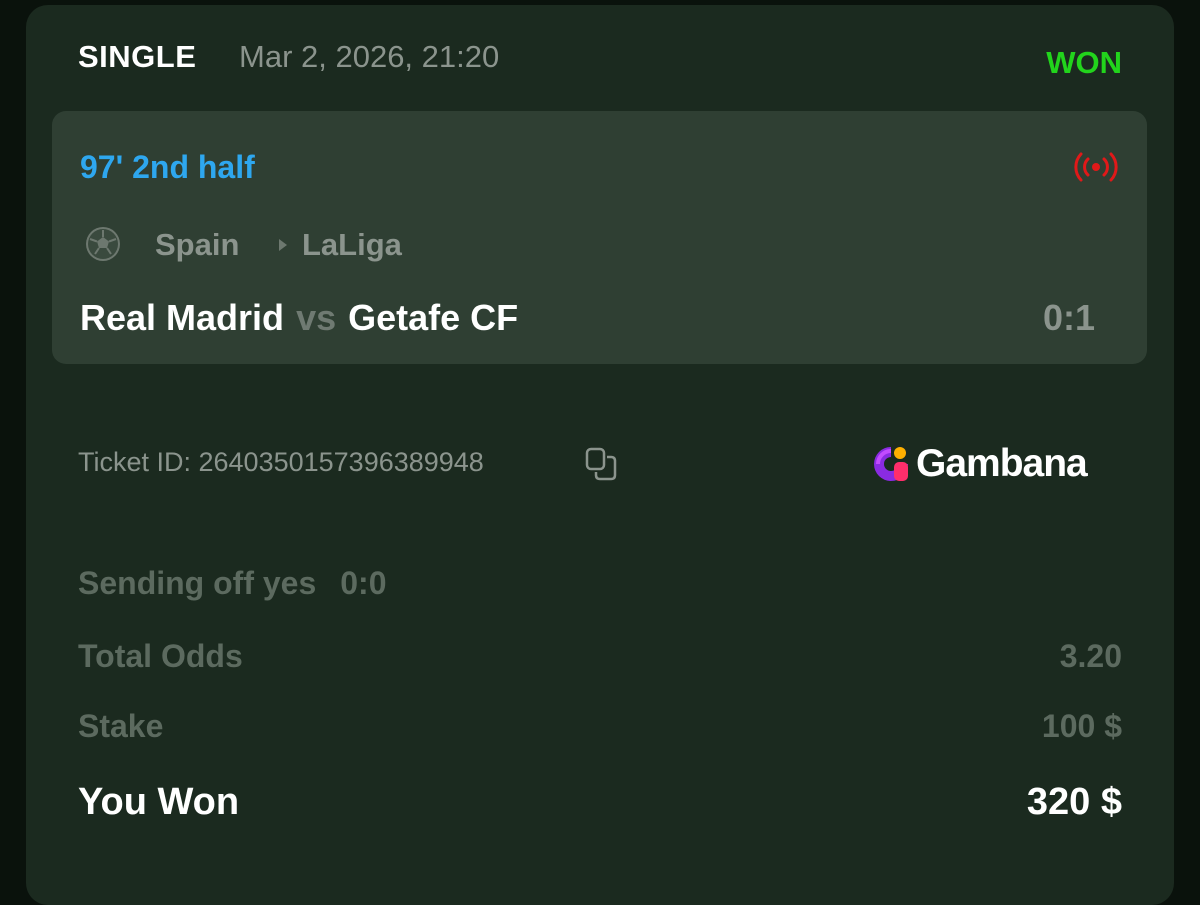  What do you see at coordinates (1068, 317) in the screenshot?
I see `match-score: 0:1` at bounding box center [1068, 317].